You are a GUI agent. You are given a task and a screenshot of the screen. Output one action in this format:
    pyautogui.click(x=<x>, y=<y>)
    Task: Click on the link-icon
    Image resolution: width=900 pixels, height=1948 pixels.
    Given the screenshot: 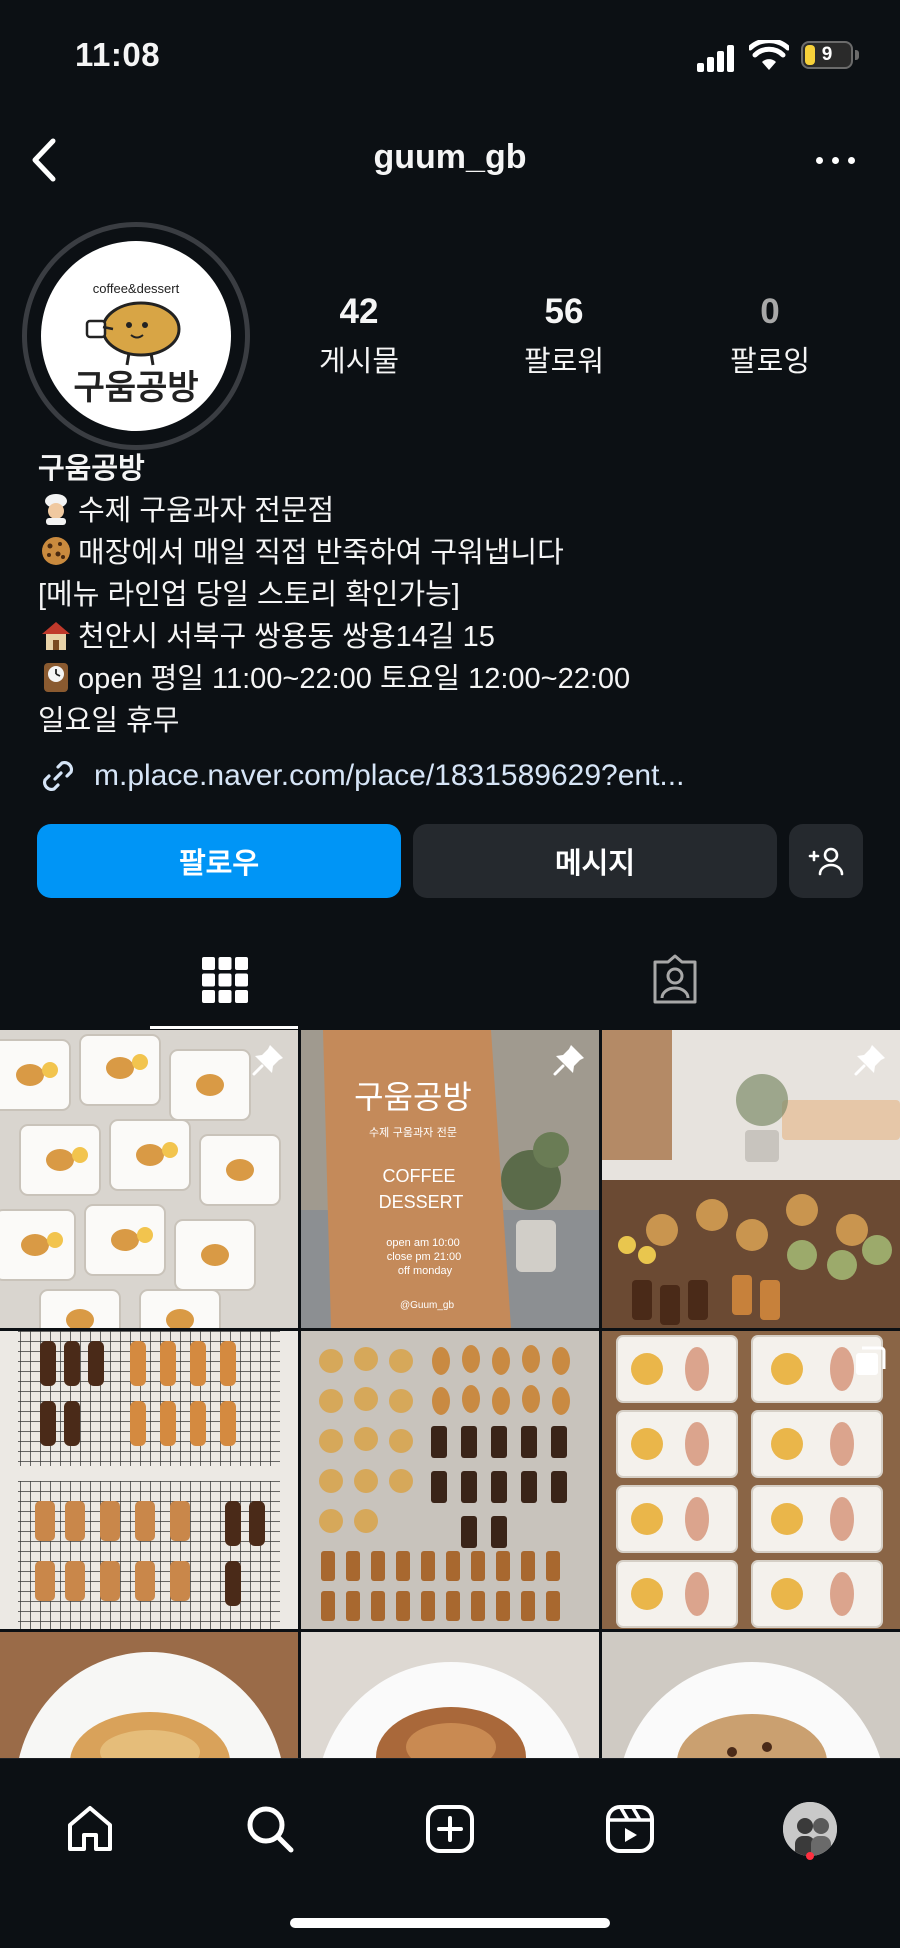 What is the action you would take?
    pyautogui.click(x=58, y=776)
    